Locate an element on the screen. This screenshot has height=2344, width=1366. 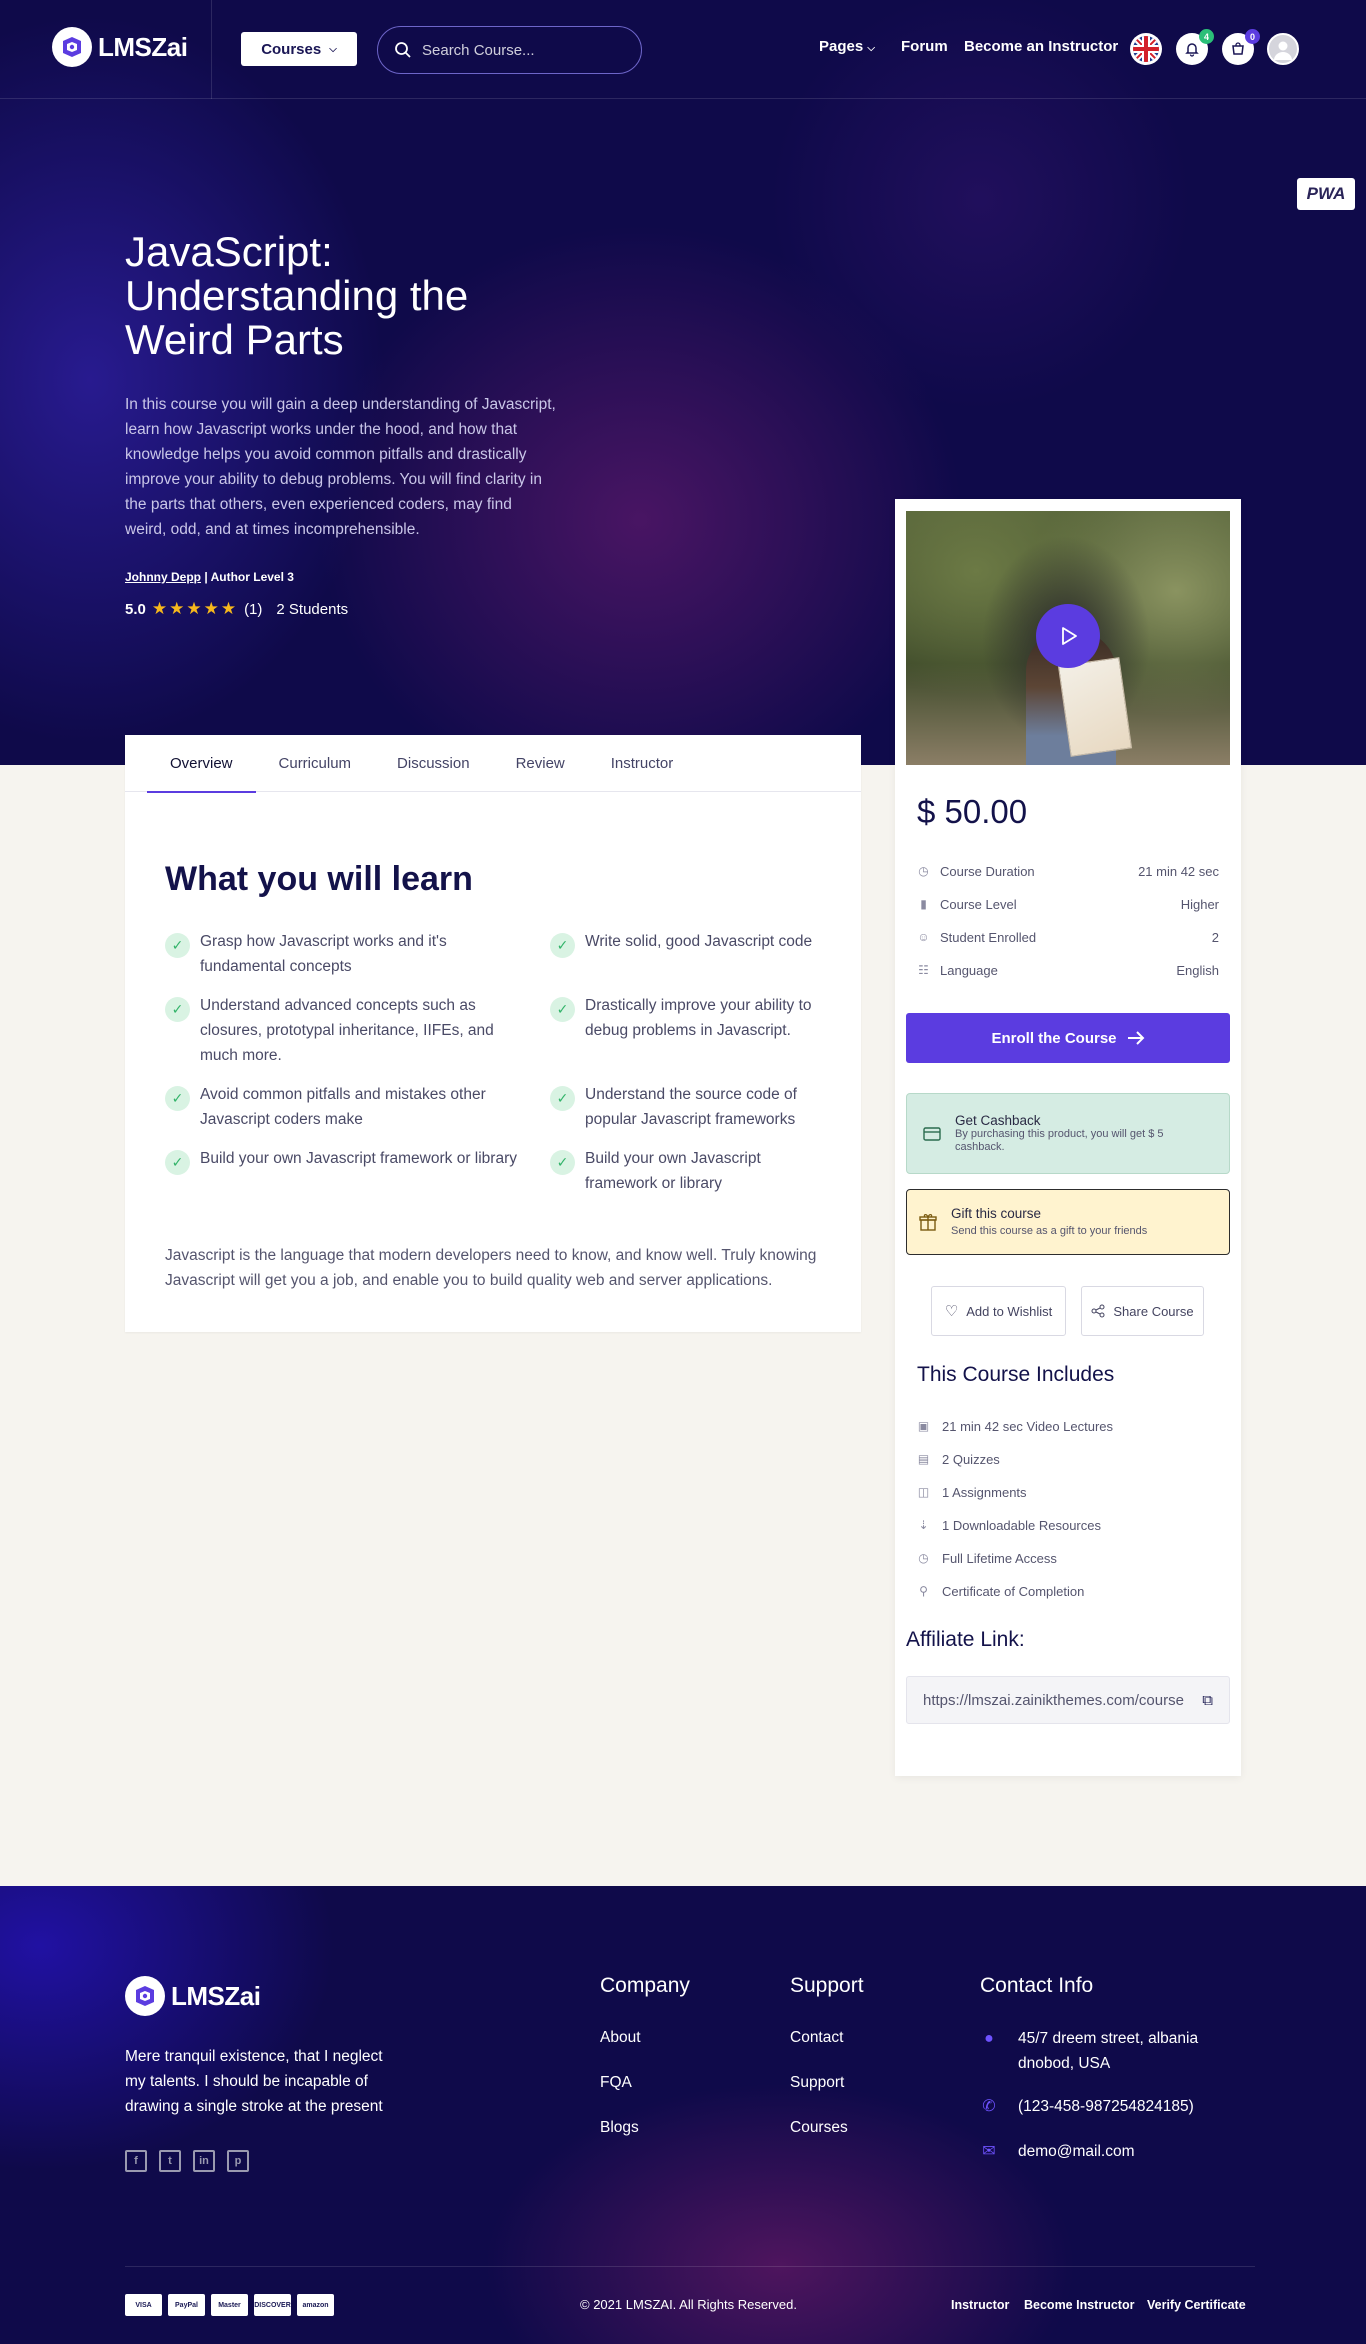
course-price: $ 50.00 is located at coordinates (972, 811).